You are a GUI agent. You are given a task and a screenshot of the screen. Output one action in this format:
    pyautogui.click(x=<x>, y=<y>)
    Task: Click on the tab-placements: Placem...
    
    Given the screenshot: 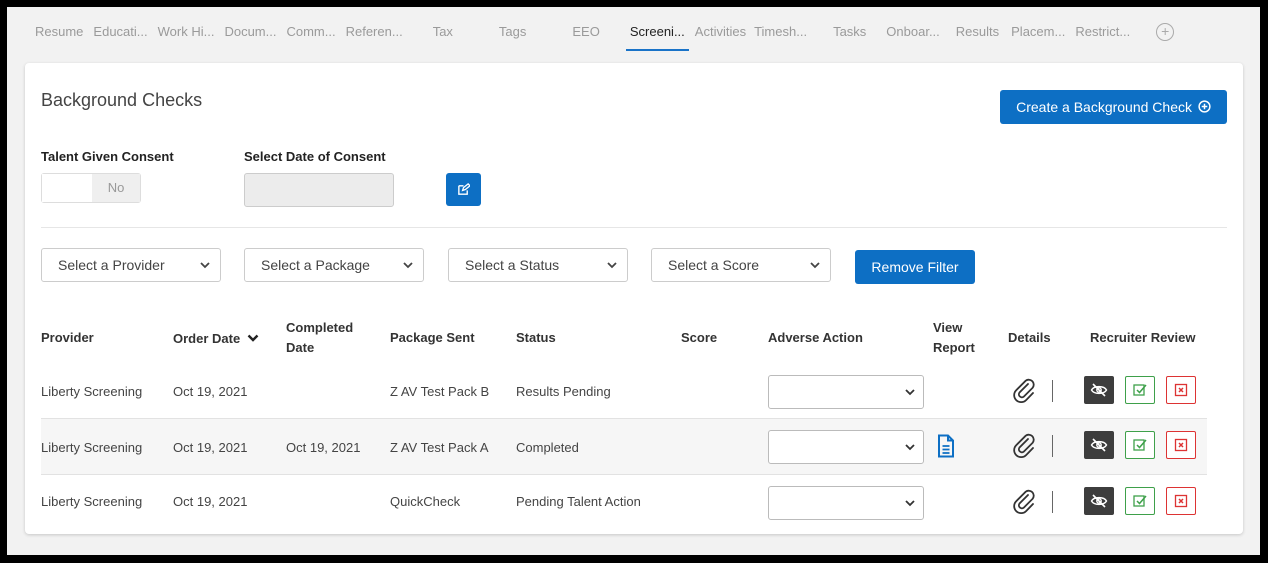 What is the action you would take?
    pyautogui.click(x=1038, y=39)
    